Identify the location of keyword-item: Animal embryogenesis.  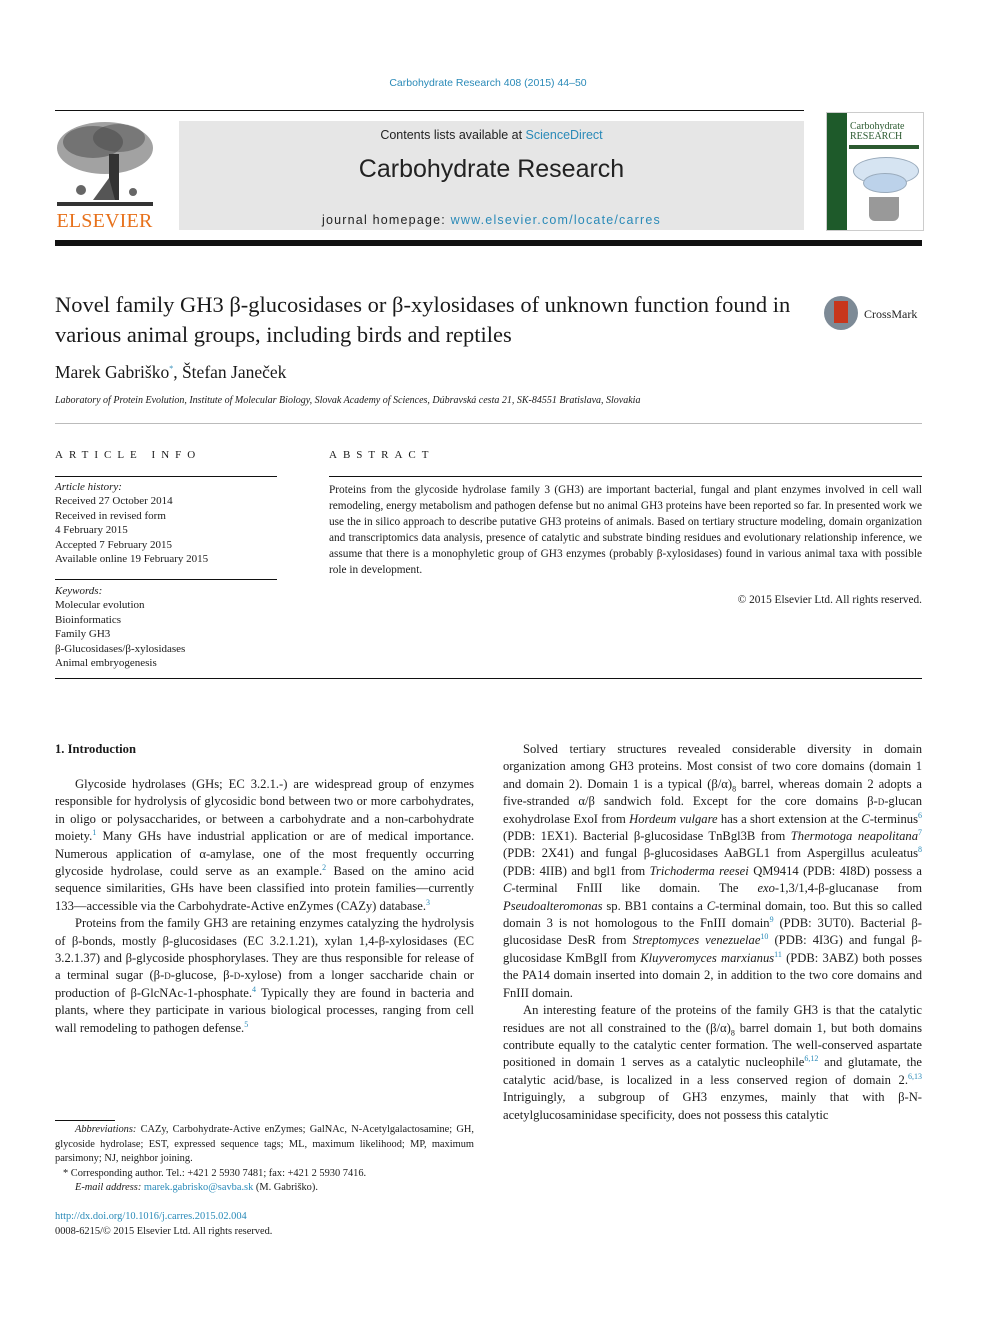
(106, 663).